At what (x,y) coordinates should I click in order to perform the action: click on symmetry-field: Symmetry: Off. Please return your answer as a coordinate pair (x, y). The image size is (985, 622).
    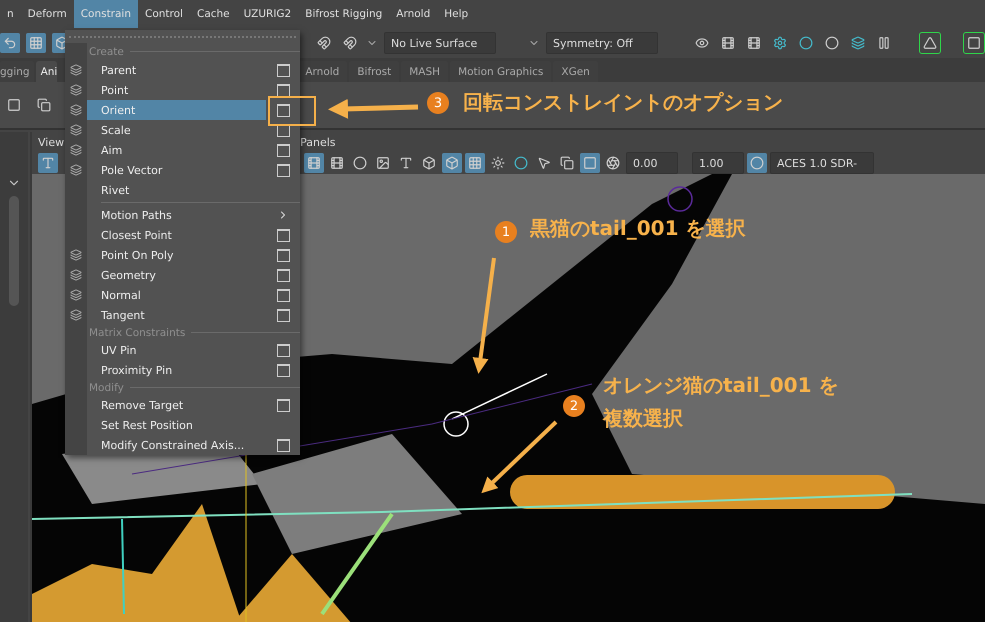
    Looking at the image, I should click on (602, 43).